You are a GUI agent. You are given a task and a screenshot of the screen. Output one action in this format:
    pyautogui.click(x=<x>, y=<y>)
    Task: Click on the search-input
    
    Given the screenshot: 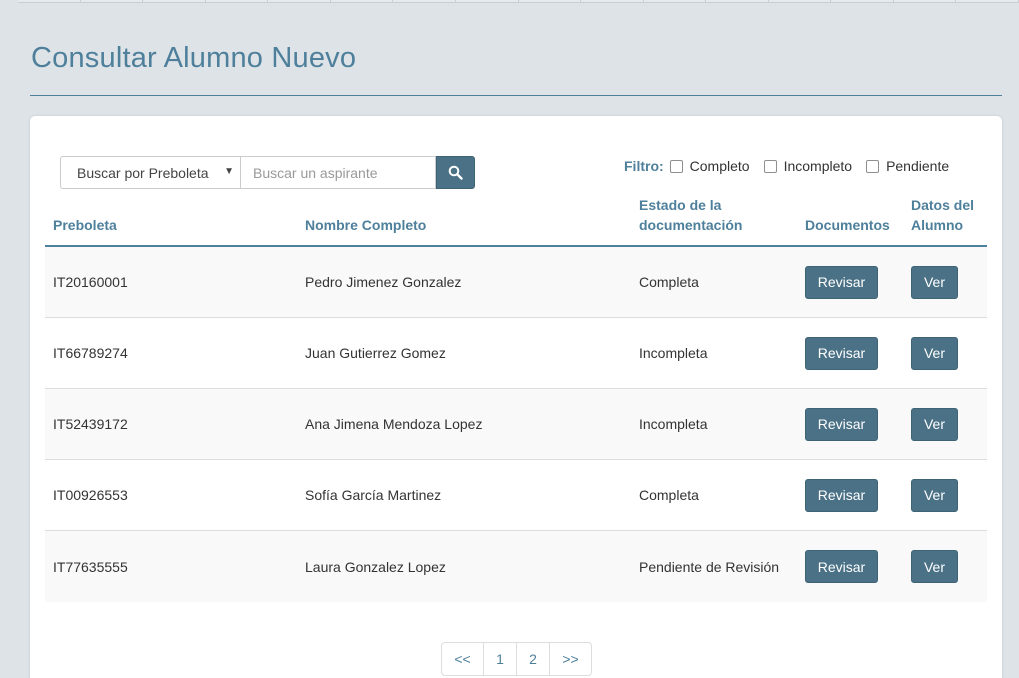 What is the action you would take?
    pyautogui.click(x=338, y=172)
    